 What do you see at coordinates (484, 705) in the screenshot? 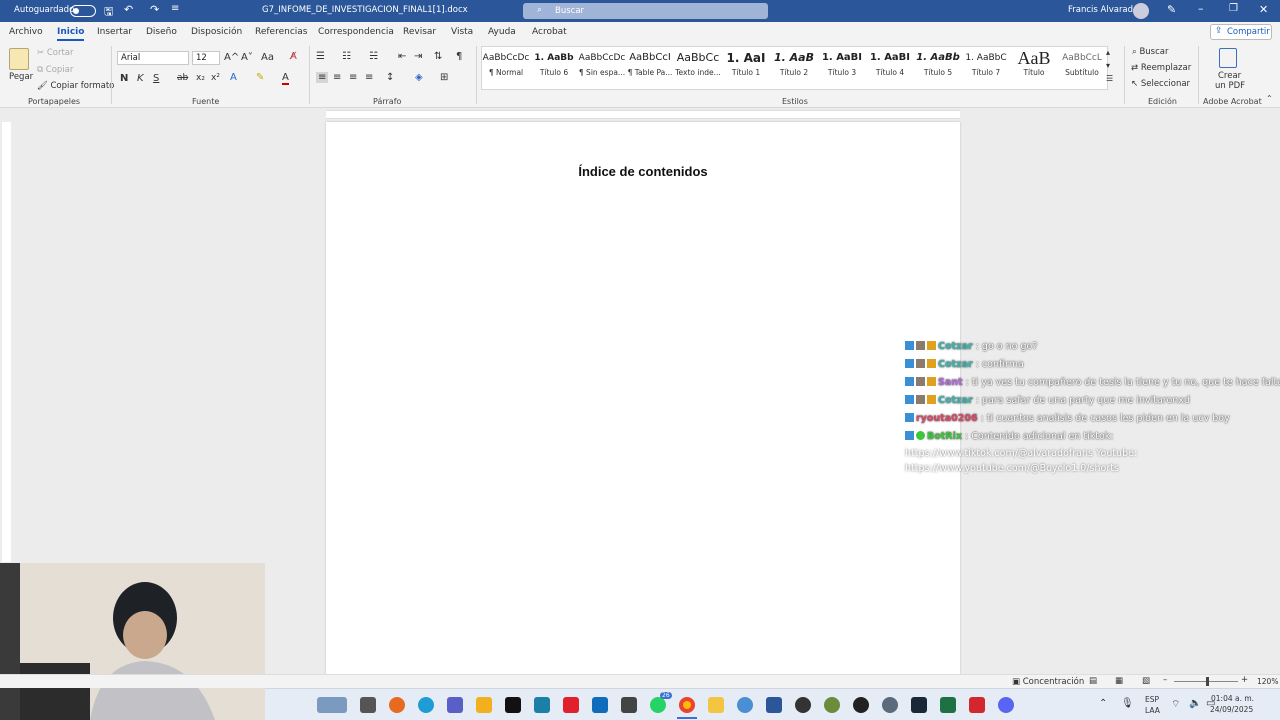
I see `store-icon` at bounding box center [484, 705].